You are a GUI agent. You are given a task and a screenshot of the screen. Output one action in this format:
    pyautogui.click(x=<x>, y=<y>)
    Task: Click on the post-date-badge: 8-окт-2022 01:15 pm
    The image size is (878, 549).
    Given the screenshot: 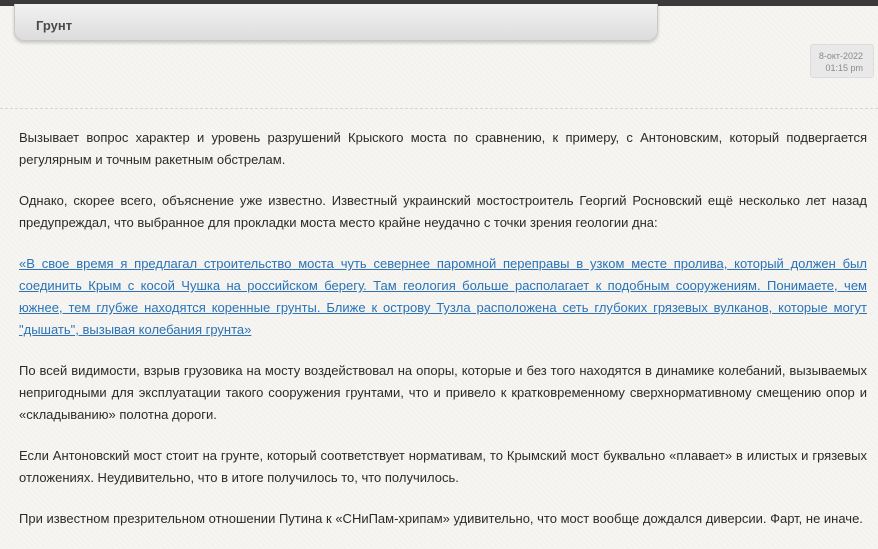 What is the action you would take?
    pyautogui.click(x=842, y=61)
    